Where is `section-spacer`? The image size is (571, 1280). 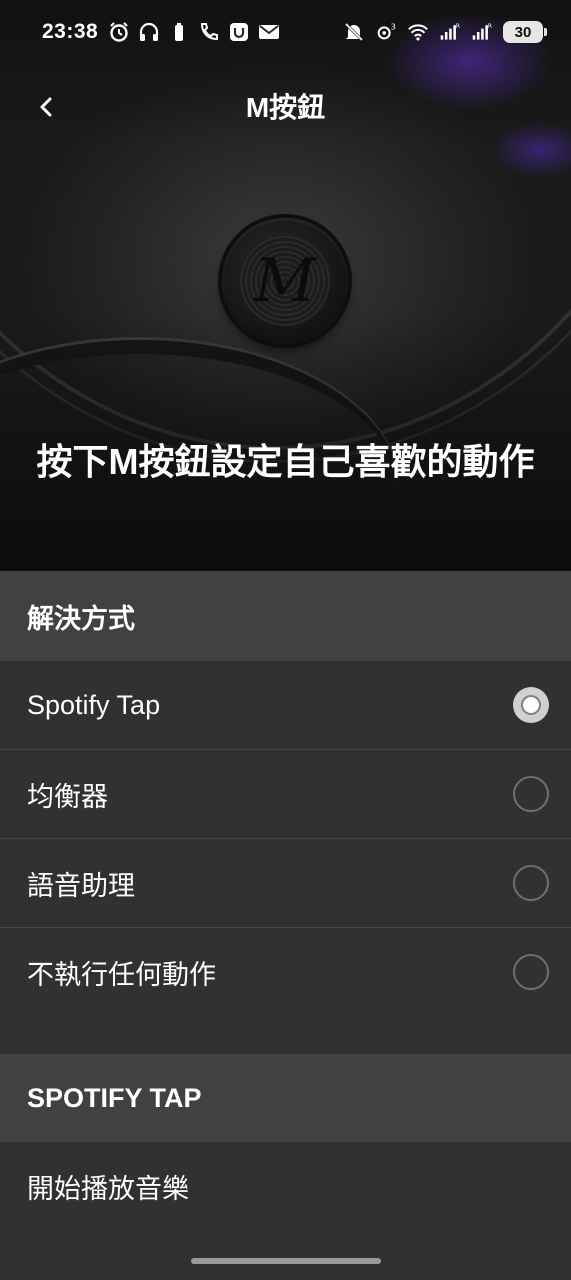 section-spacer is located at coordinates (285, 1035).